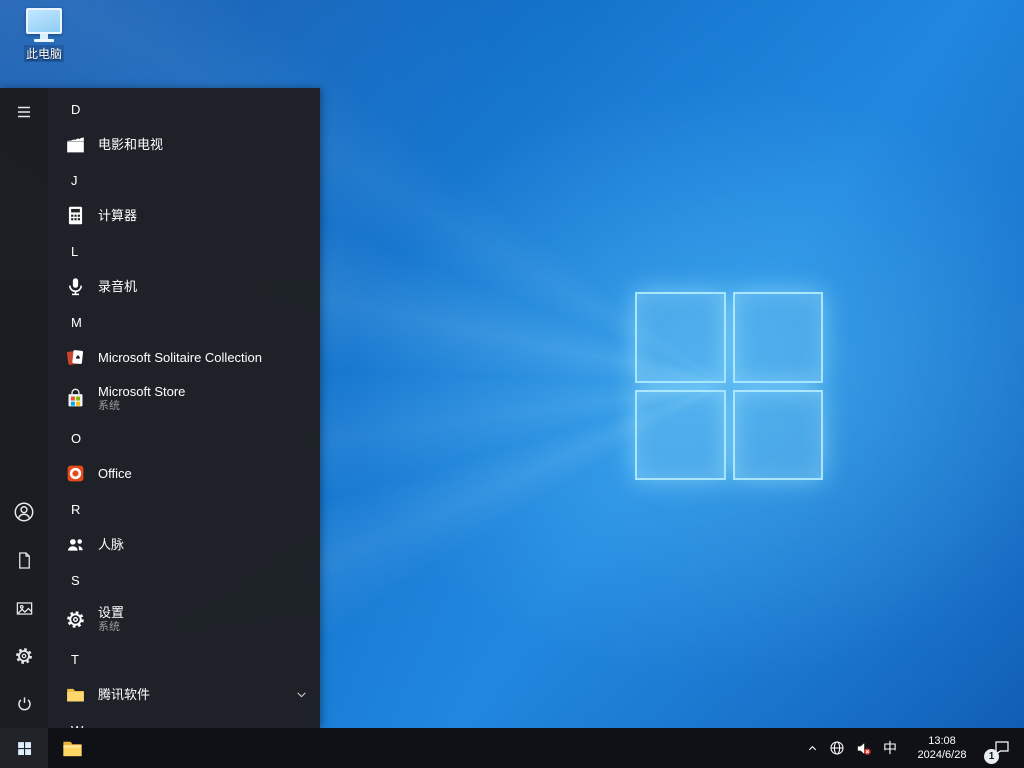 The image size is (1024, 768). I want to click on chevron-up-icon, so click(812, 747).